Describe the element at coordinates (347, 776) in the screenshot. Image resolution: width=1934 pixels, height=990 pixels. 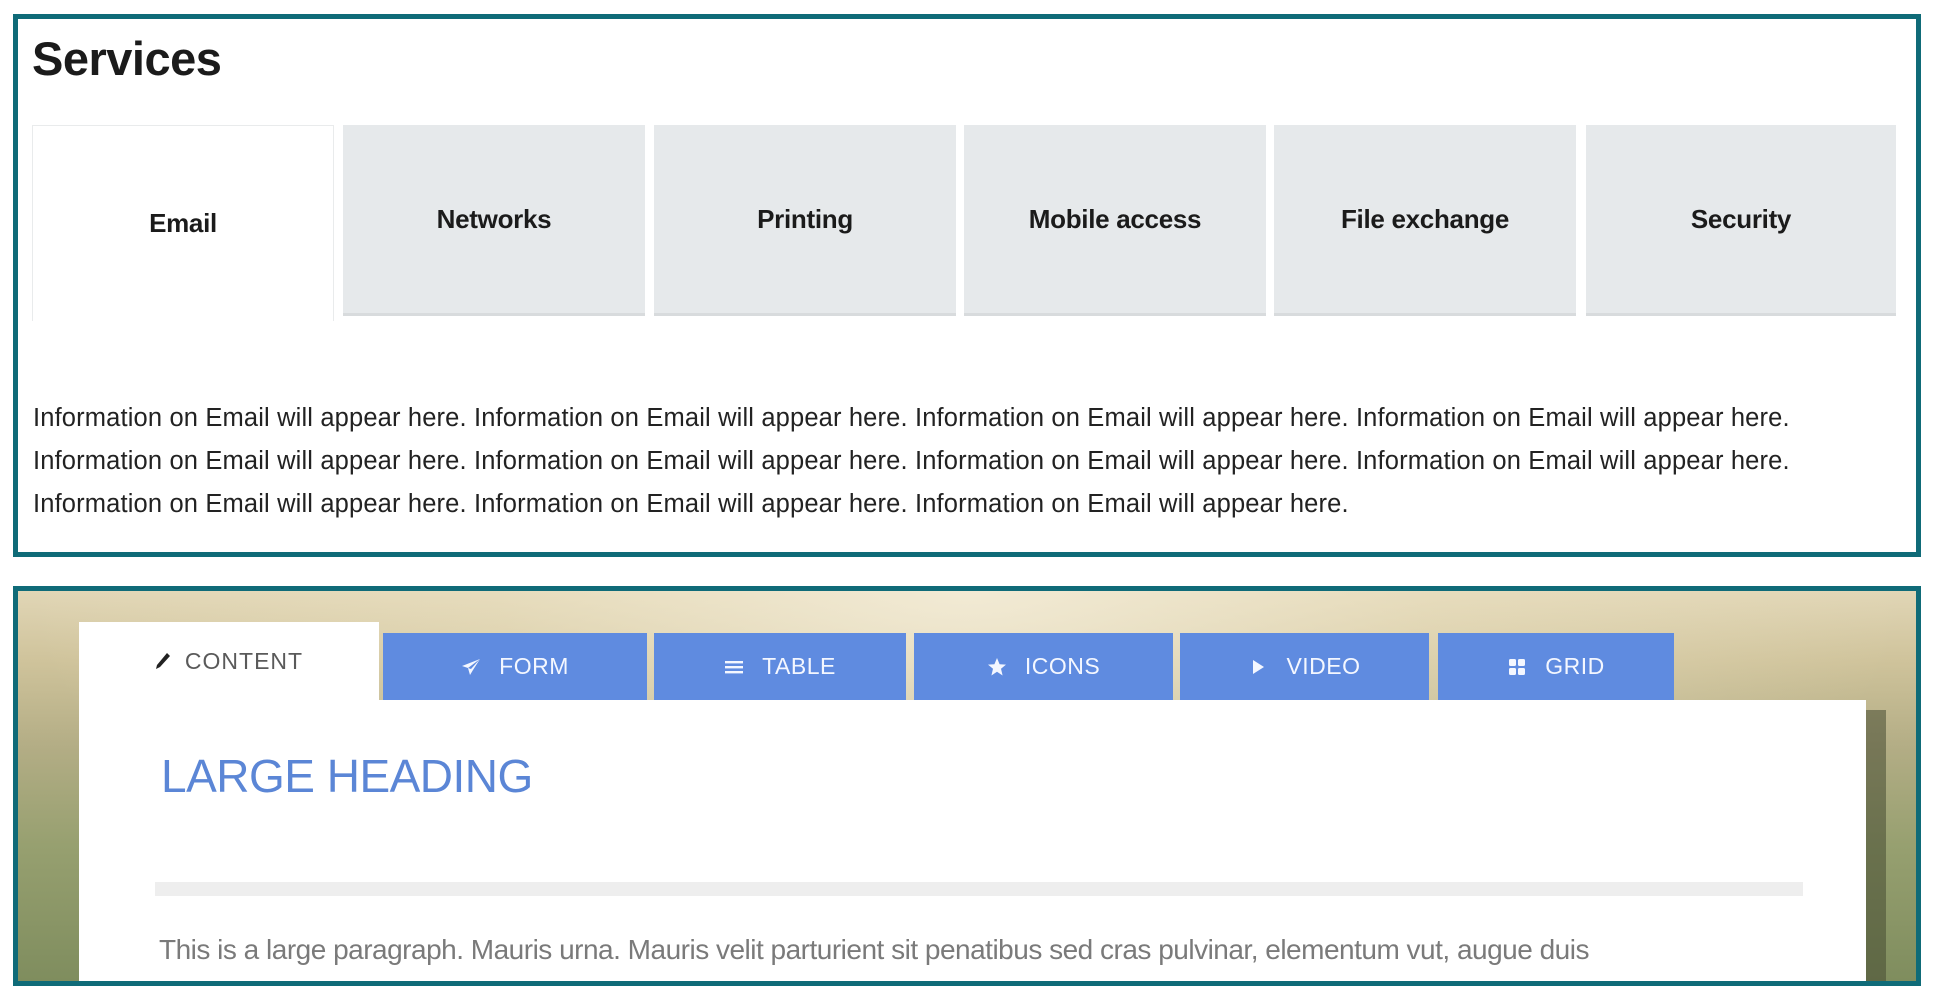
I see `large-heading: LARGE HEADING` at that location.